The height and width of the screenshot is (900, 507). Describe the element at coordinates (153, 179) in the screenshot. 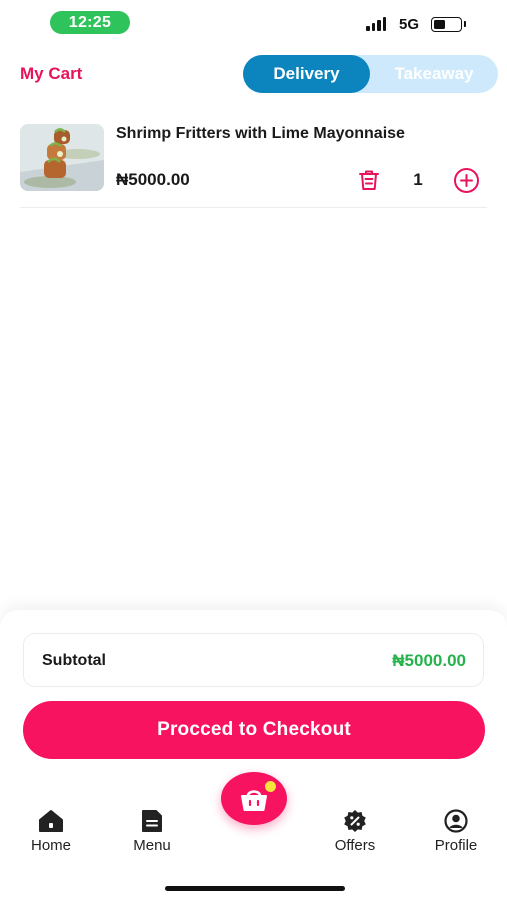

I see `item-price: ₦5000.00` at that location.